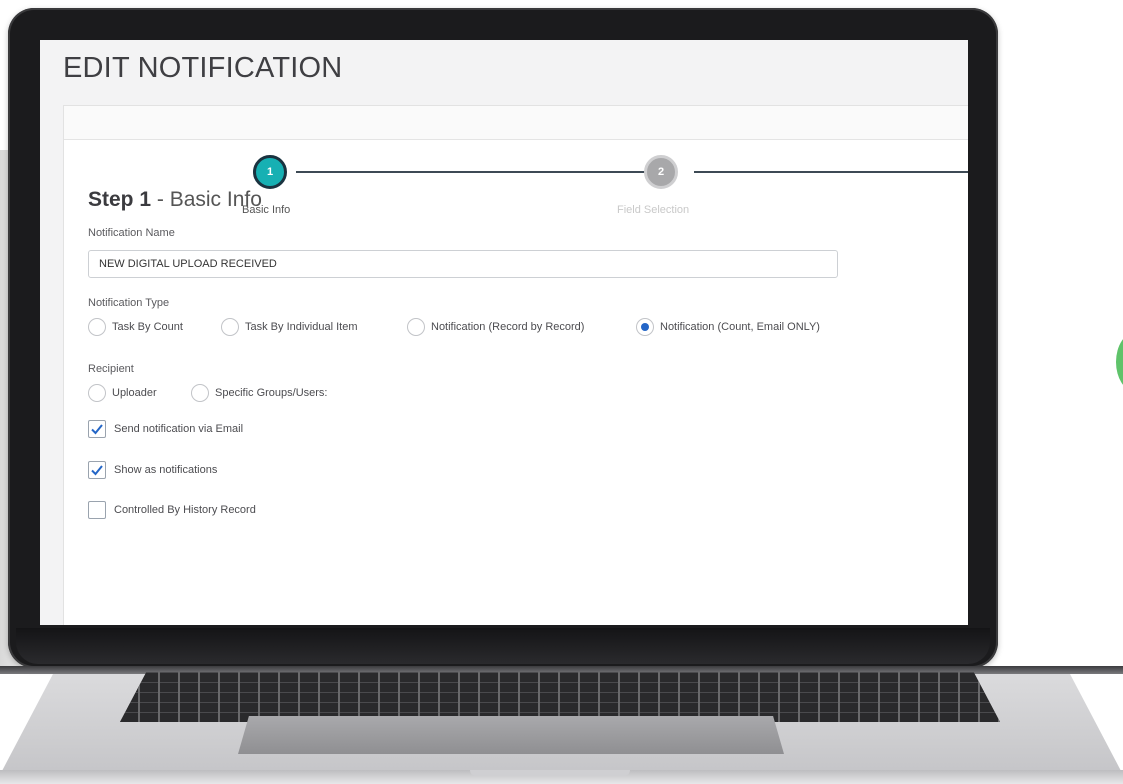 The height and width of the screenshot is (784, 1123). Describe the element at coordinates (131, 233) in the screenshot. I see `notification-name-label: Notification Name` at that location.